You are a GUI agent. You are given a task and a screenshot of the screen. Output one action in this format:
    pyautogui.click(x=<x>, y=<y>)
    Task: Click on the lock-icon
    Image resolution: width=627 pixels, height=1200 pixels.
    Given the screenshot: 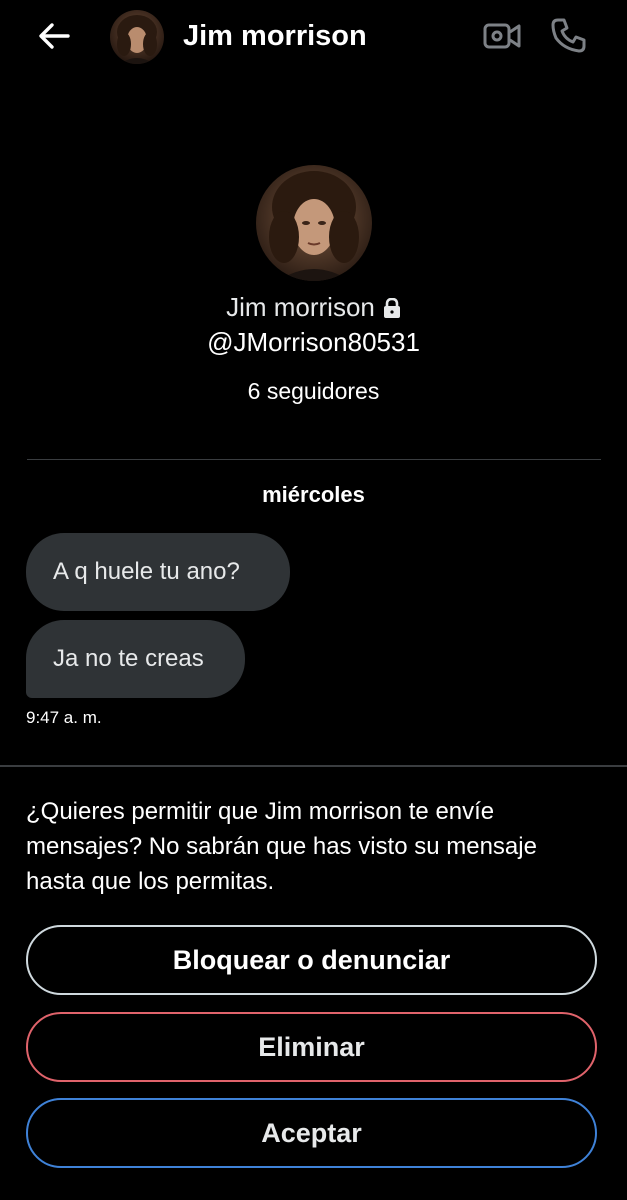 What is the action you would take?
    pyautogui.click(x=392, y=309)
    